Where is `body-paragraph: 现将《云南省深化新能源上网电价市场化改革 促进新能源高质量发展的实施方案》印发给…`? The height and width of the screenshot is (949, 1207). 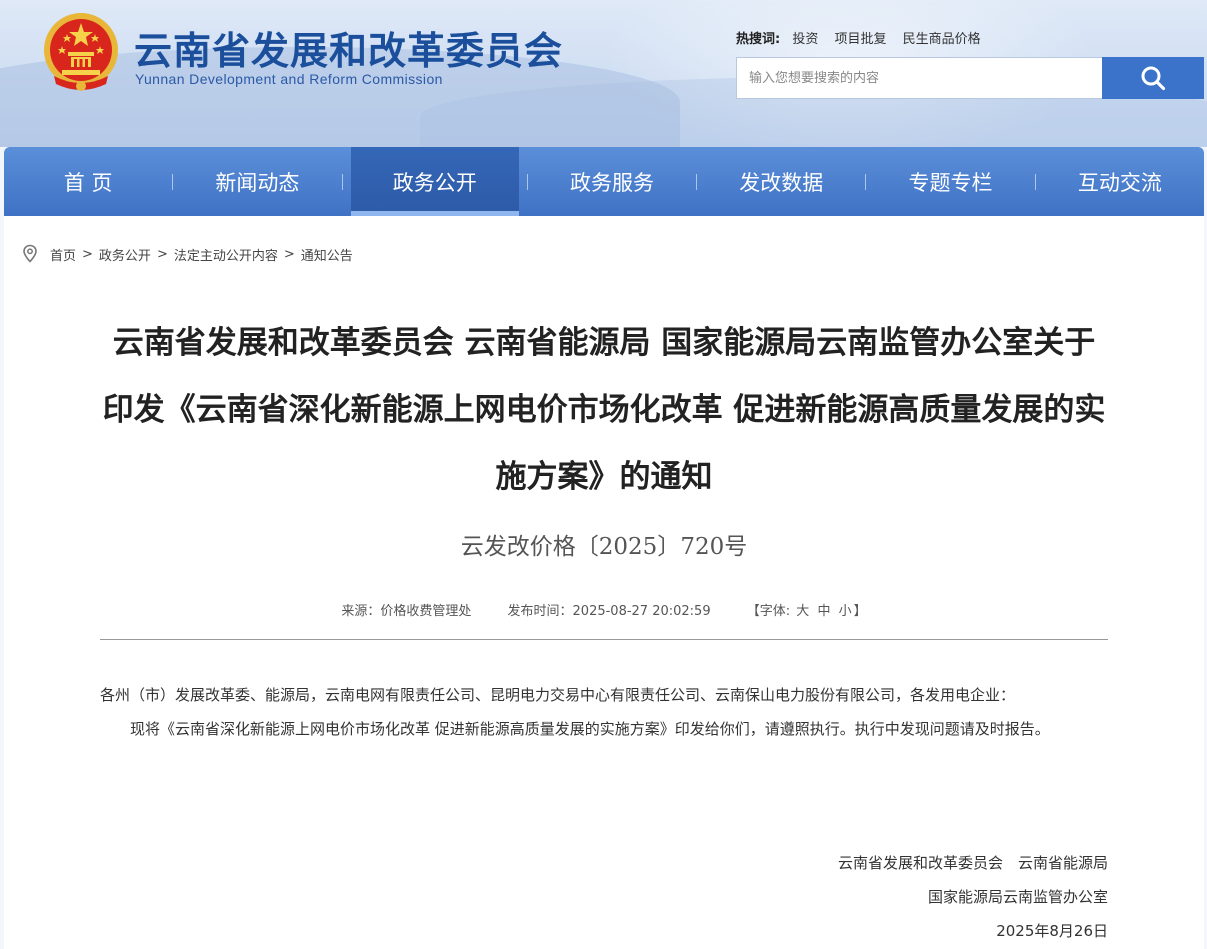 body-paragraph: 现将《云南省深化新能源上网电价市场化改革 促进新能源高质量发展的实施方案》印发给… is located at coordinates (590, 729).